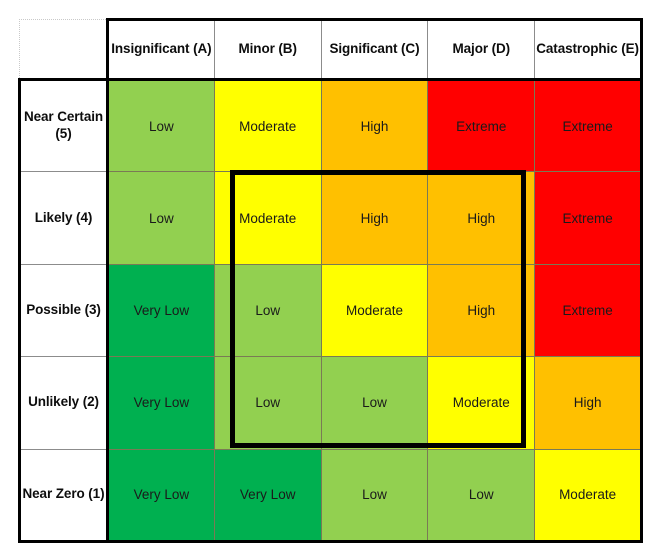 This screenshot has width=657, height=556. What do you see at coordinates (63, 403) in the screenshot?
I see `likelihood-header-2: Unlikely (2)` at bounding box center [63, 403].